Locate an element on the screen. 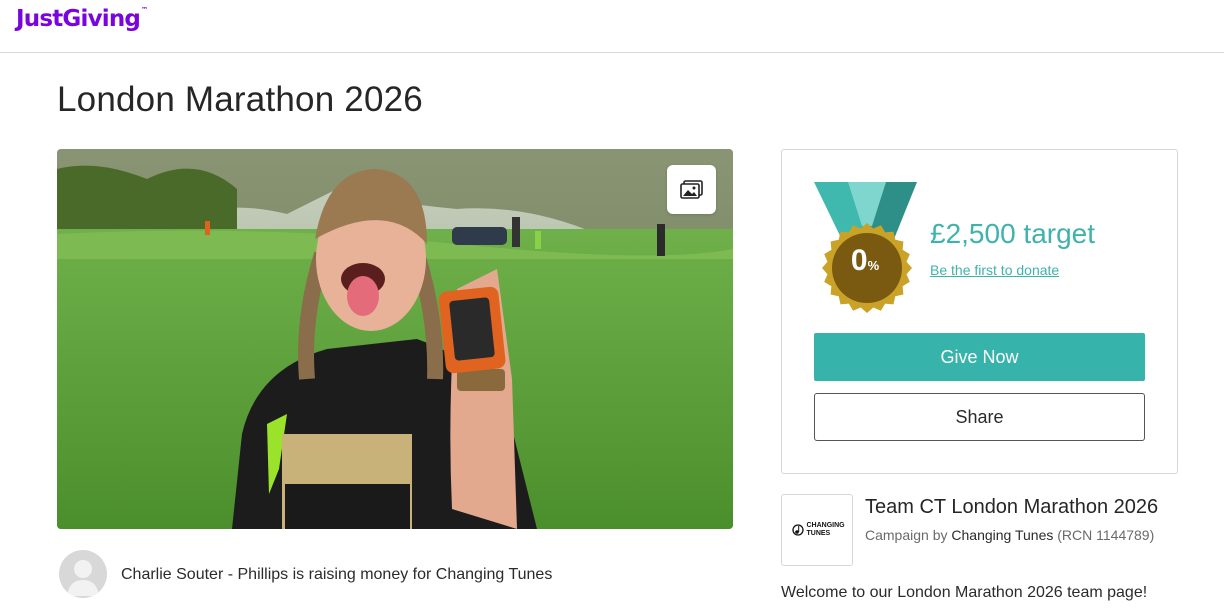 The height and width of the screenshot is (613, 1224). progress-percent-value: 0 is located at coordinates (859, 260).